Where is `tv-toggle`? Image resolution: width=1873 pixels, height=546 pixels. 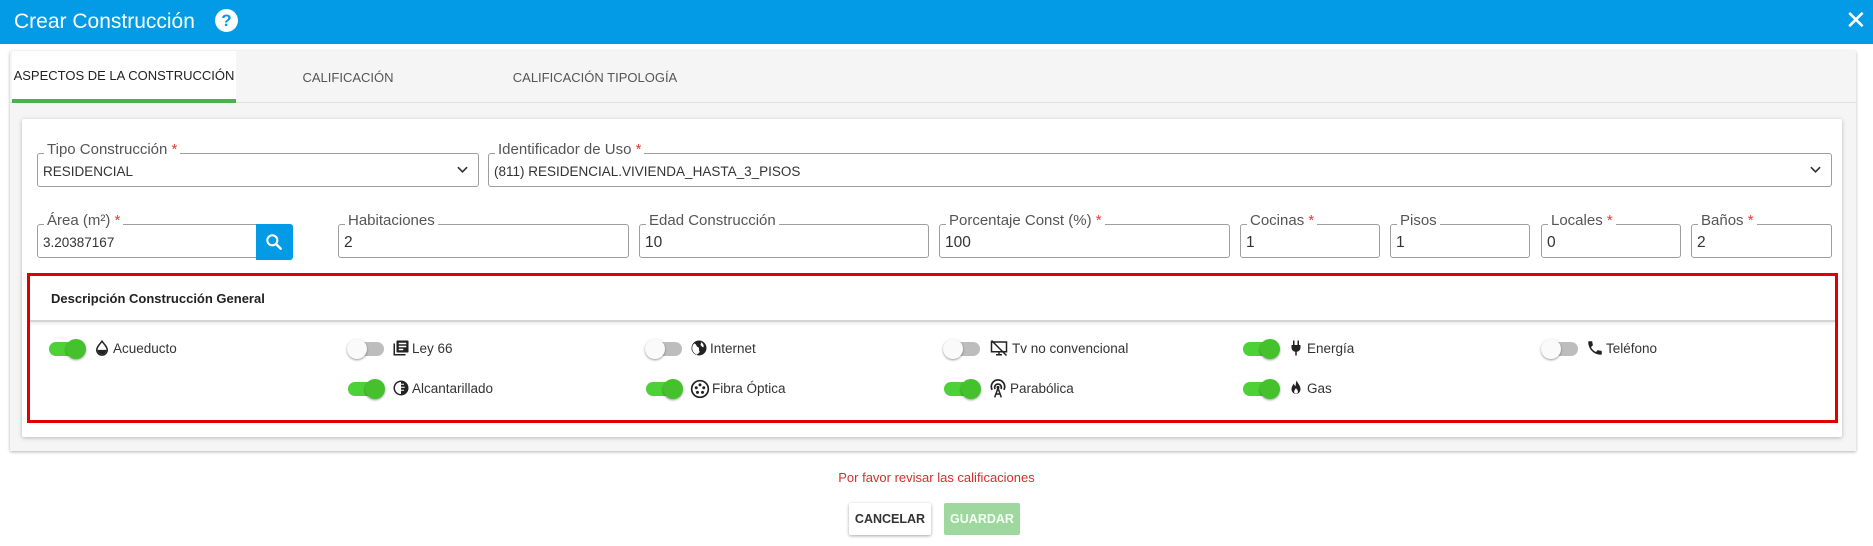
tv-toggle is located at coordinates (961, 349).